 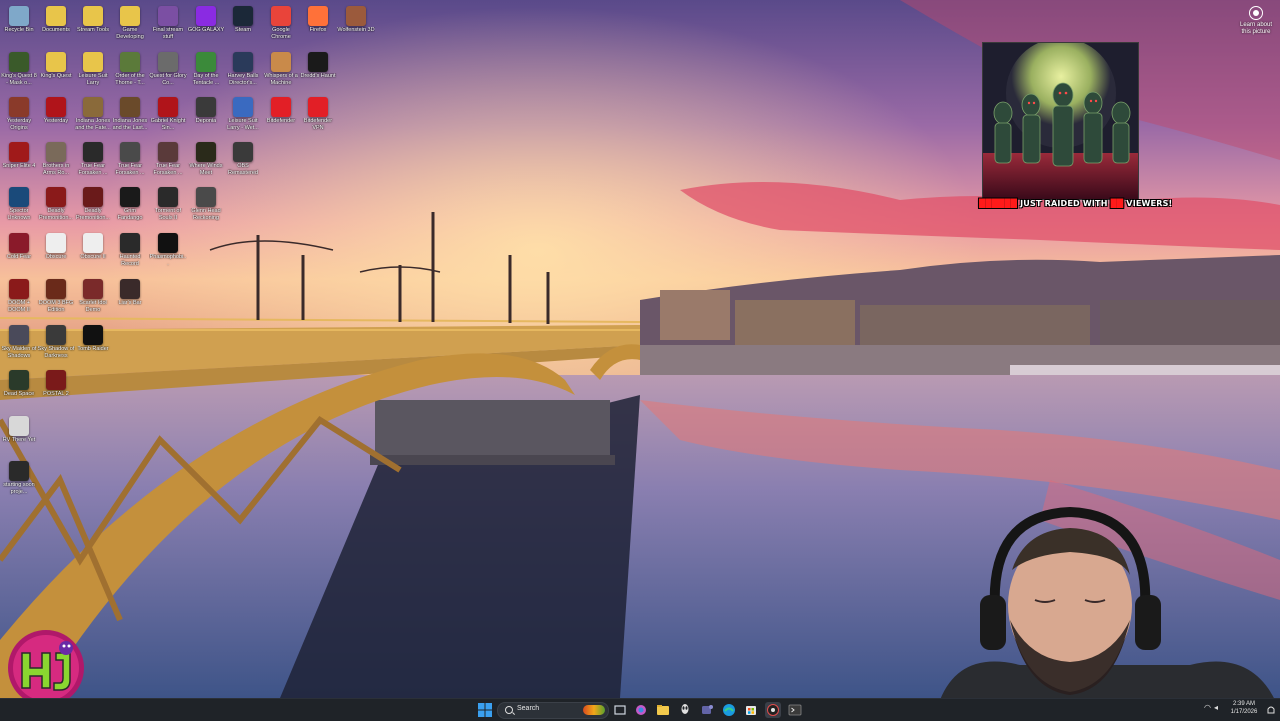 What do you see at coordinates (528, 708) in the screenshot?
I see `search-placeholder: Search` at bounding box center [528, 708].